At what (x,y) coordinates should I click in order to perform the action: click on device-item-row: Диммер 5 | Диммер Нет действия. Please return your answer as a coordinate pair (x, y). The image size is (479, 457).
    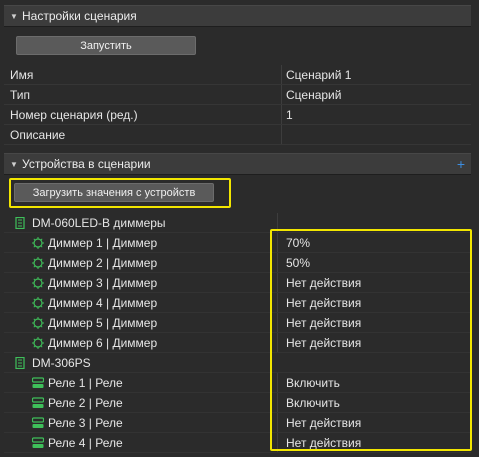
    Looking at the image, I should click on (237, 323).